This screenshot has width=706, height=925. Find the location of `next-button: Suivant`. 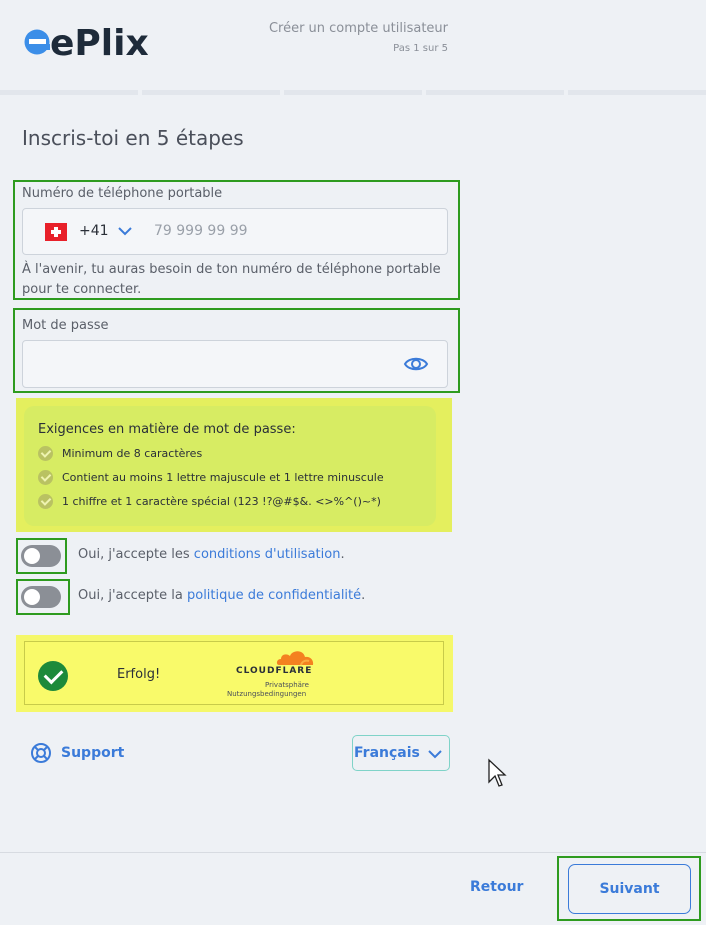

next-button: Suivant is located at coordinates (629, 889).